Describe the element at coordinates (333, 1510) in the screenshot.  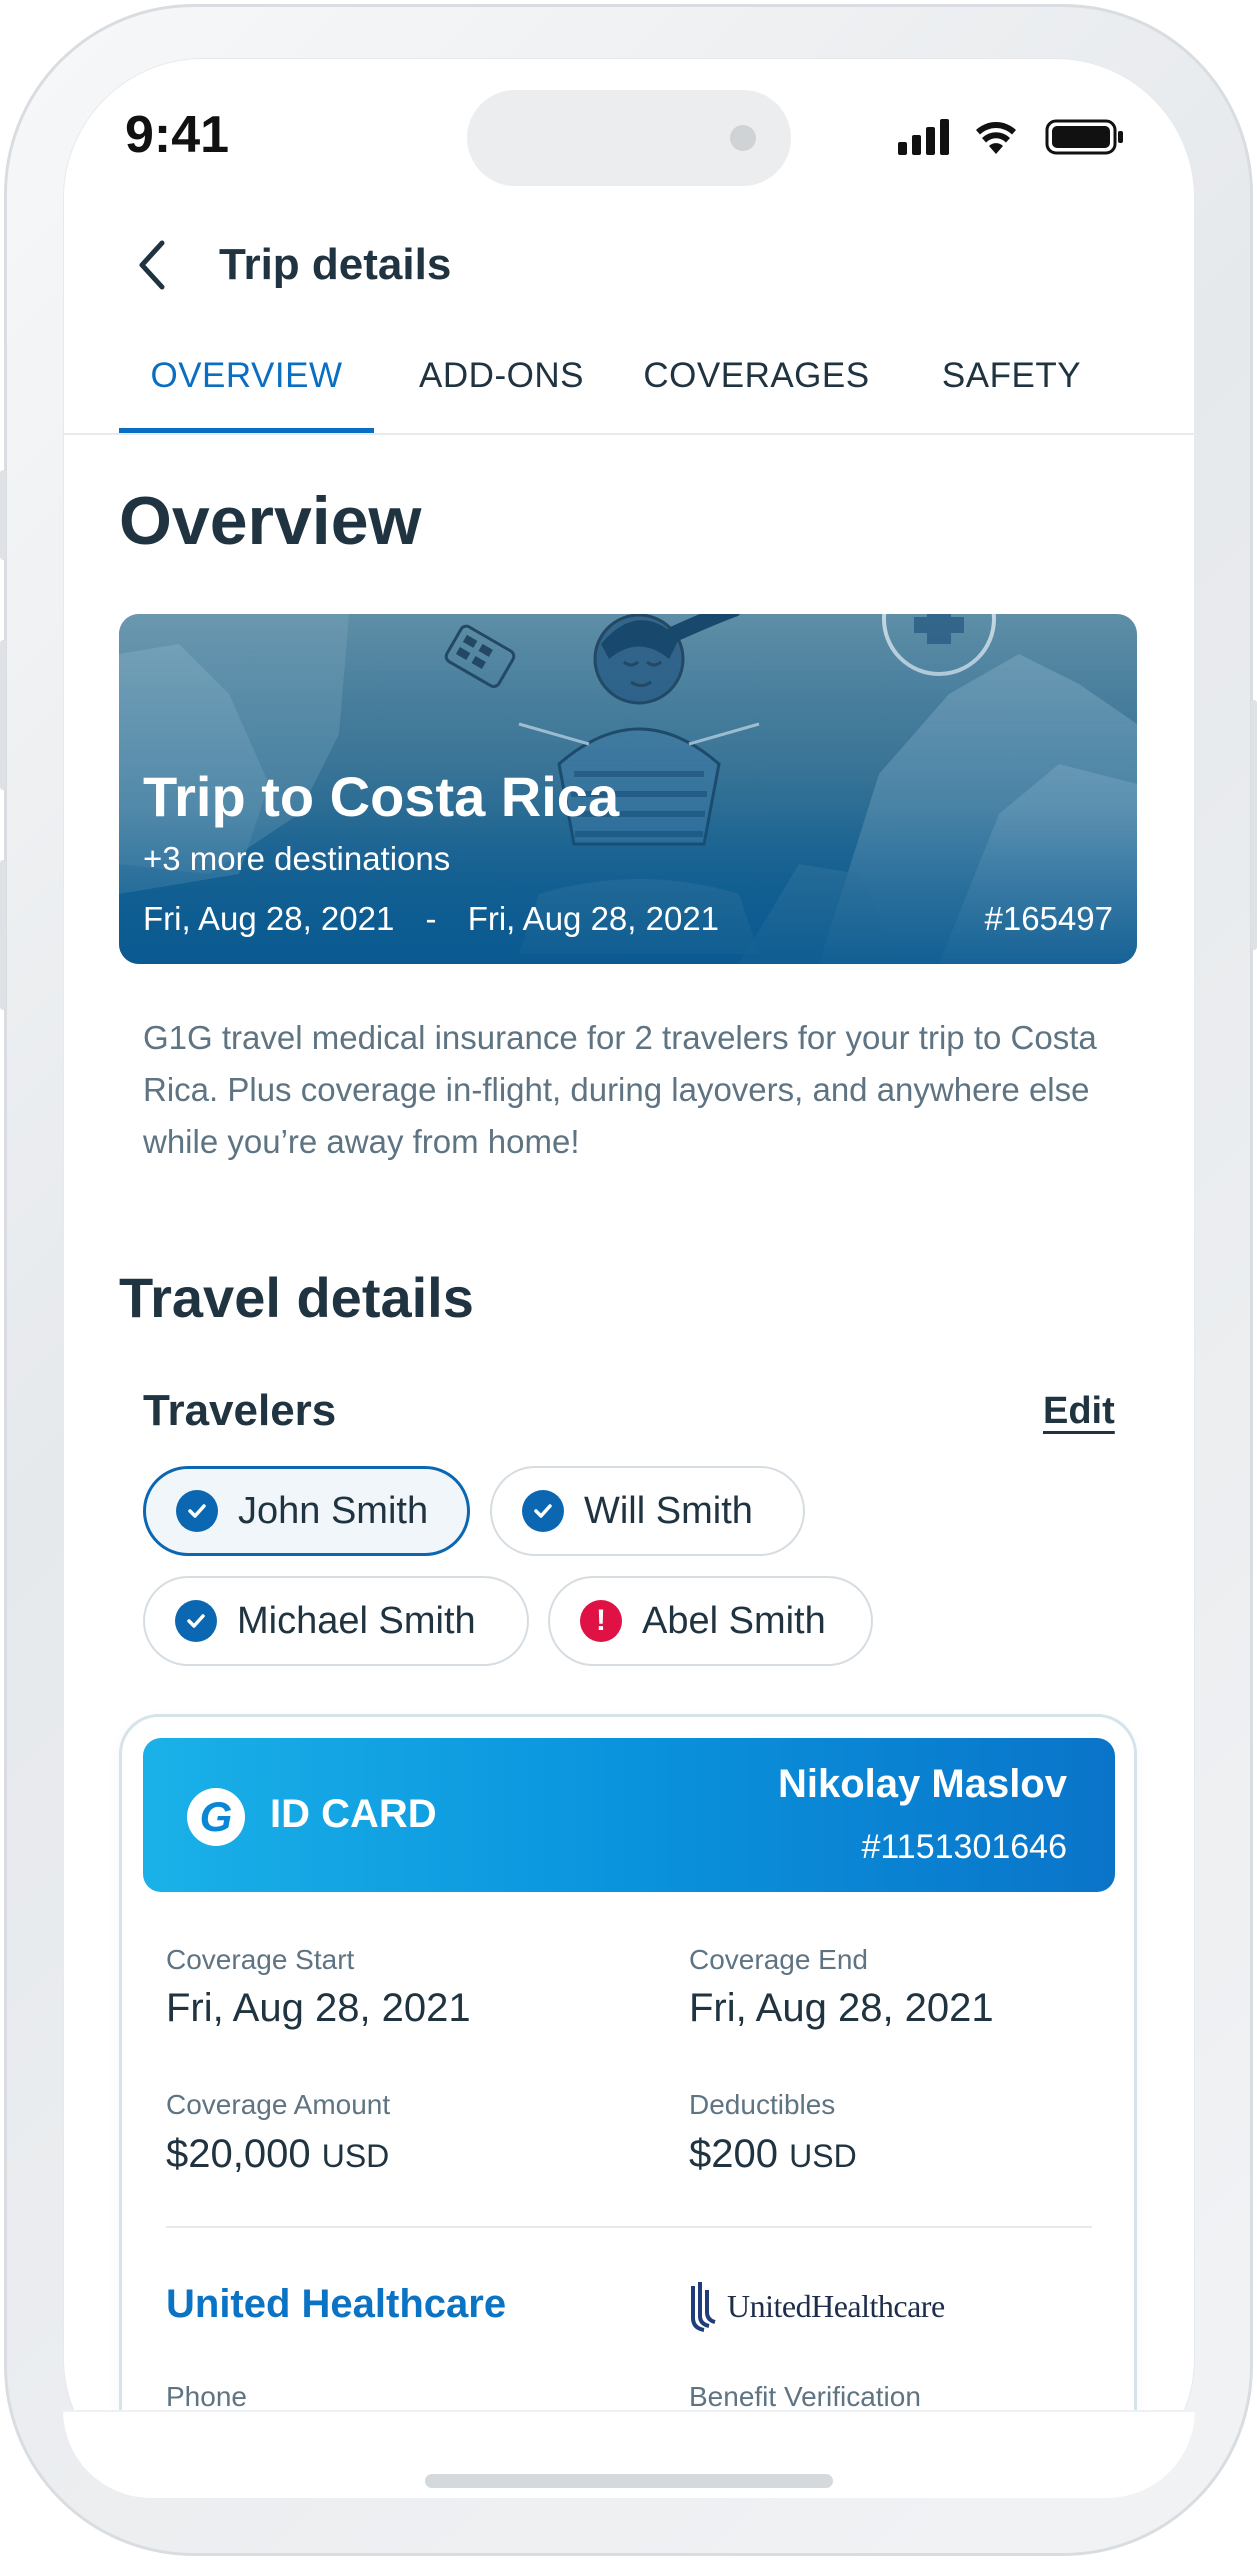
I see `traveler-name: John Smith` at that location.